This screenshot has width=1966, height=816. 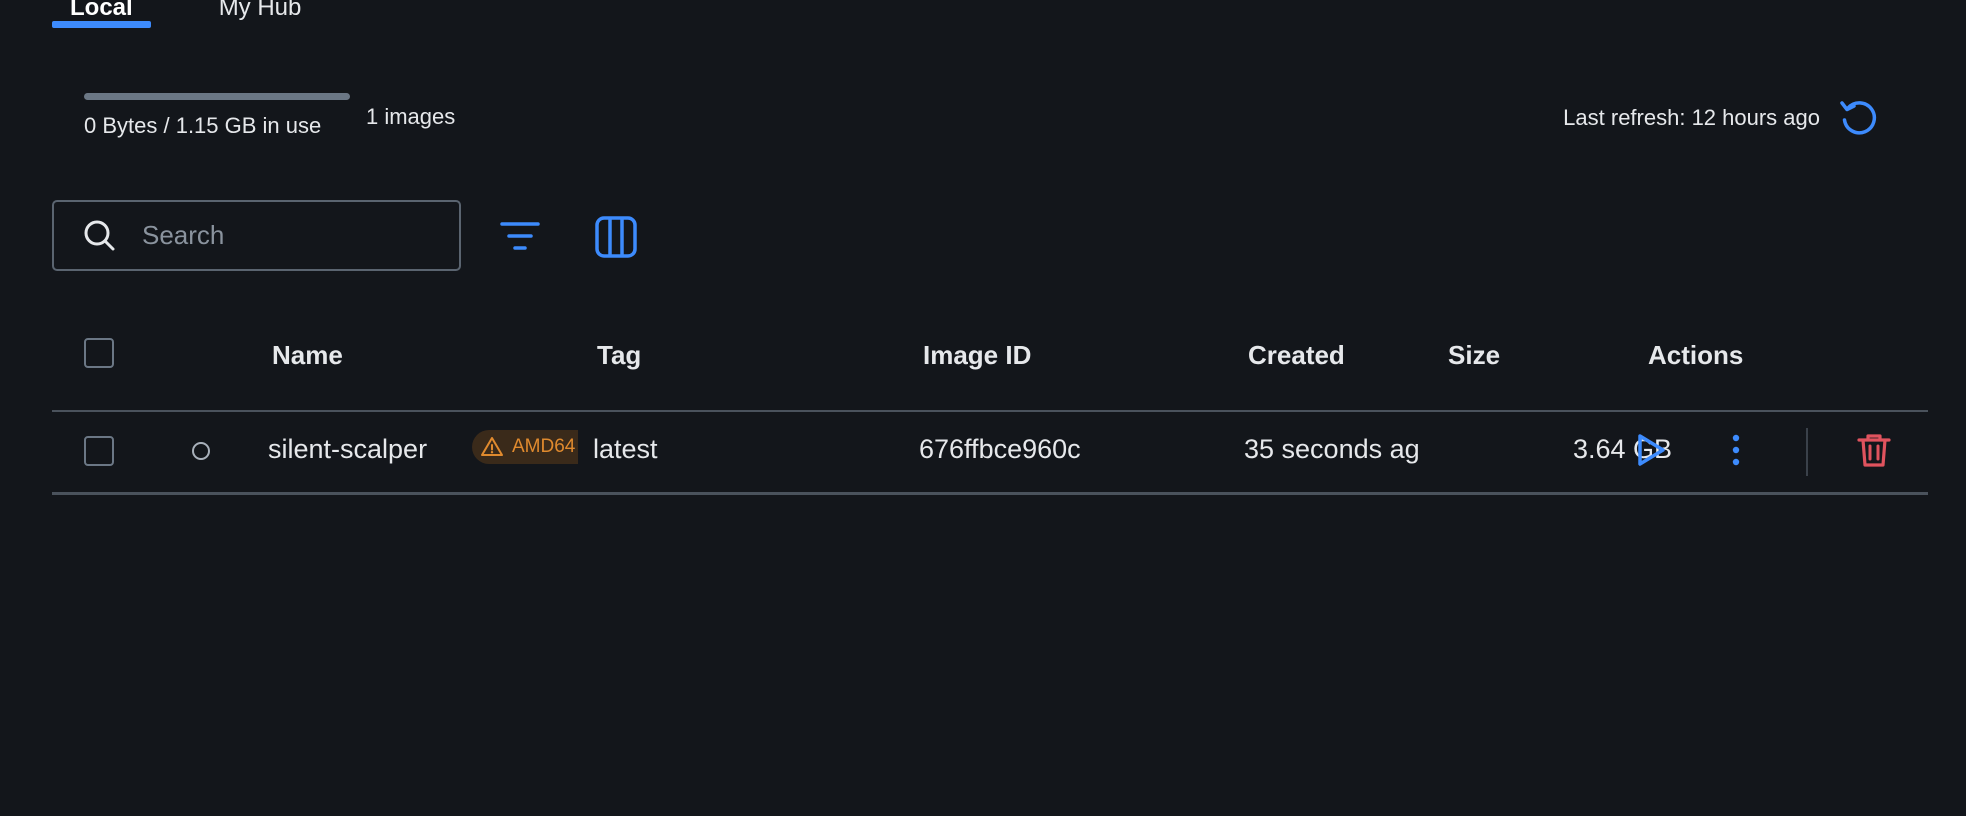 I want to click on tab-local-label: Local, so click(x=101, y=10).